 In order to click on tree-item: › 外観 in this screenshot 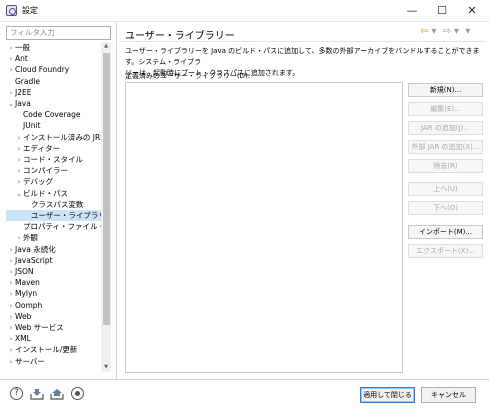, I will do `click(22, 237)`.